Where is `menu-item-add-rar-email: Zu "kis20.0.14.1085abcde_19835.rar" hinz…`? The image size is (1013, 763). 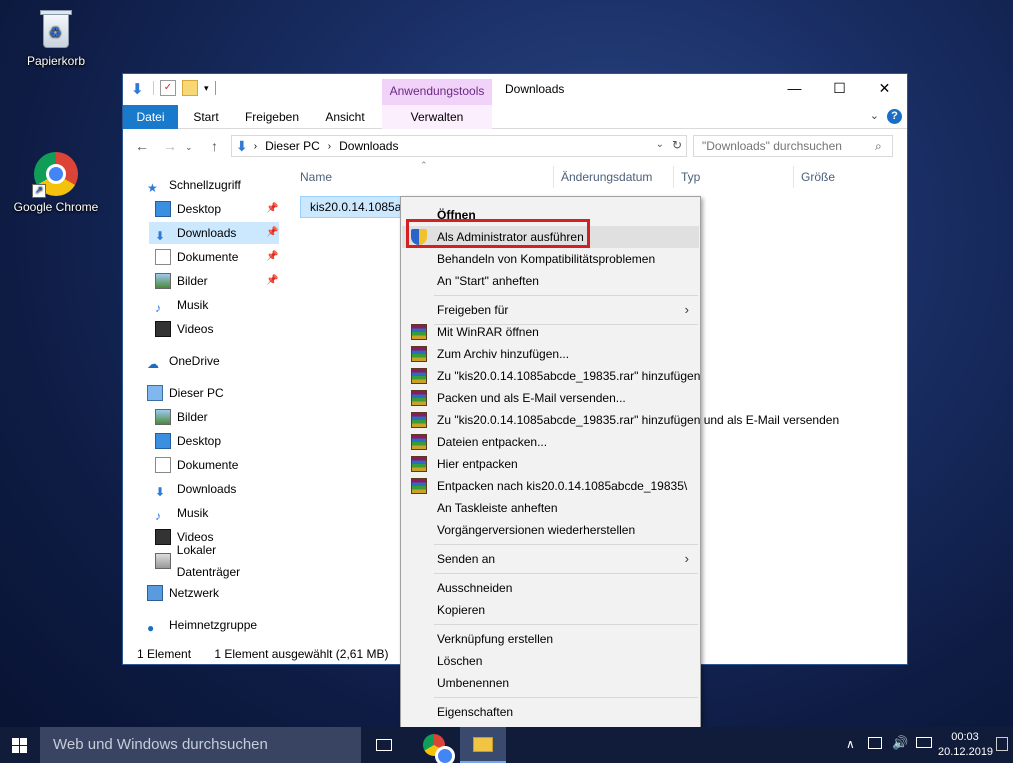
menu-item-add-rar-email: Zu "kis20.0.14.1085abcde_19835.rar" hinz… is located at coordinates (620, 420).